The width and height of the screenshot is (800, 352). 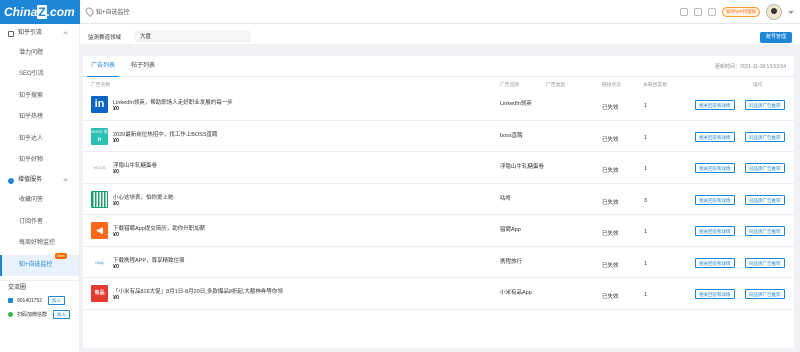 What do you see at coordinates (774, 12) in the screenshot?
I see `avatar` at bounding box center [774, 12].